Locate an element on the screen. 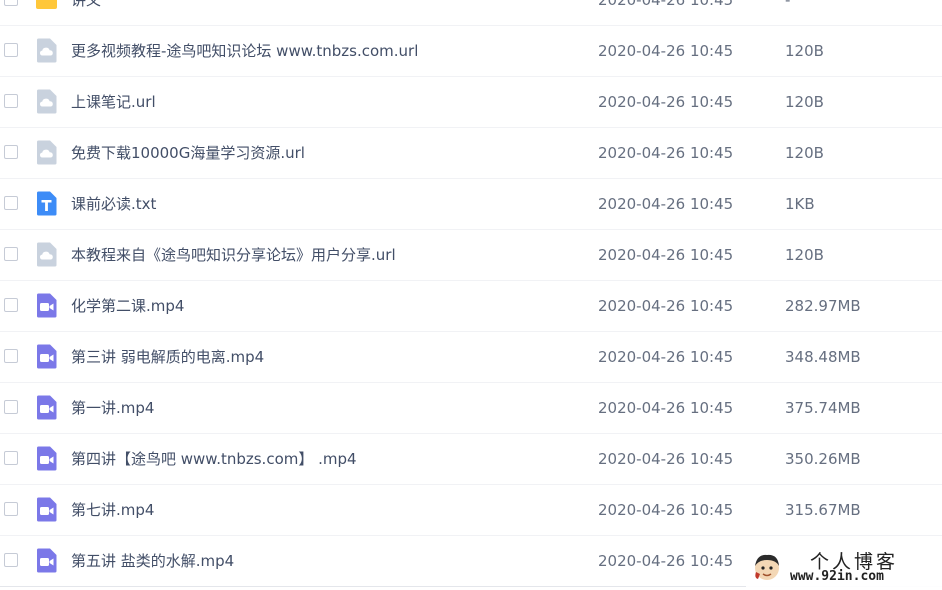  watermark-url: www.92in.com is located at coordinates (837, 576).